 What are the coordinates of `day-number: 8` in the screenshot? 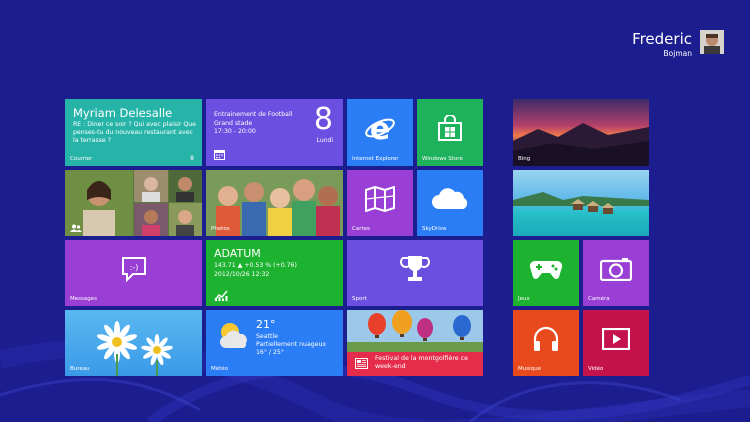 It's located at (323, 119).